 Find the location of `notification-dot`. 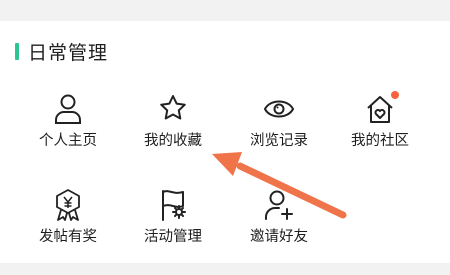

notification-dot is located at coordinates (395, 95).